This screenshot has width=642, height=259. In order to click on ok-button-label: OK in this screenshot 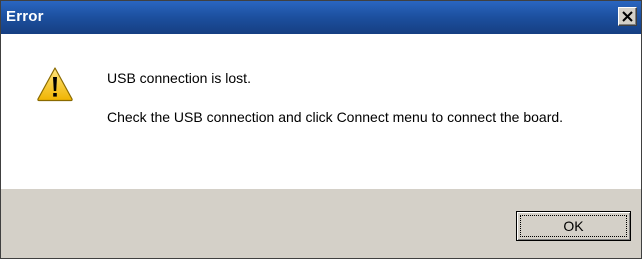, I will do `click(573, 226)`.